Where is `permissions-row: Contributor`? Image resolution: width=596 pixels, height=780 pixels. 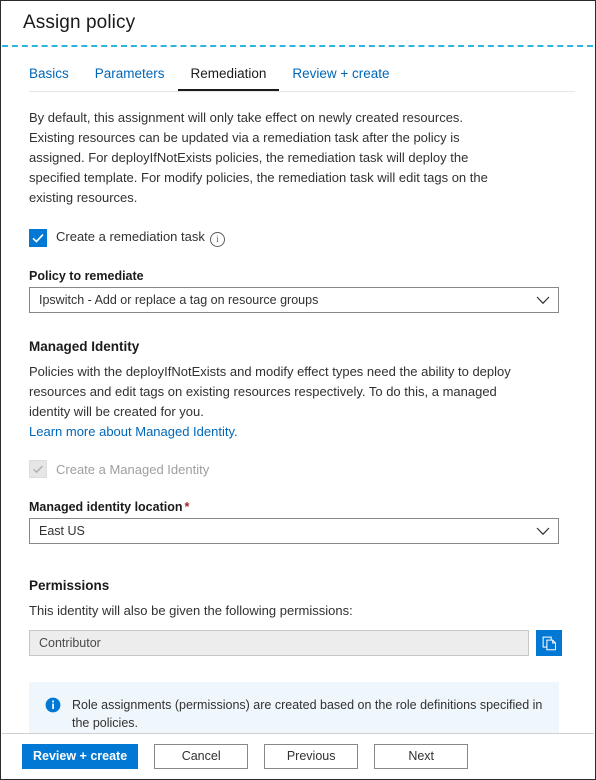 permissions-row: Contributor is located at coordinates (298, 643).